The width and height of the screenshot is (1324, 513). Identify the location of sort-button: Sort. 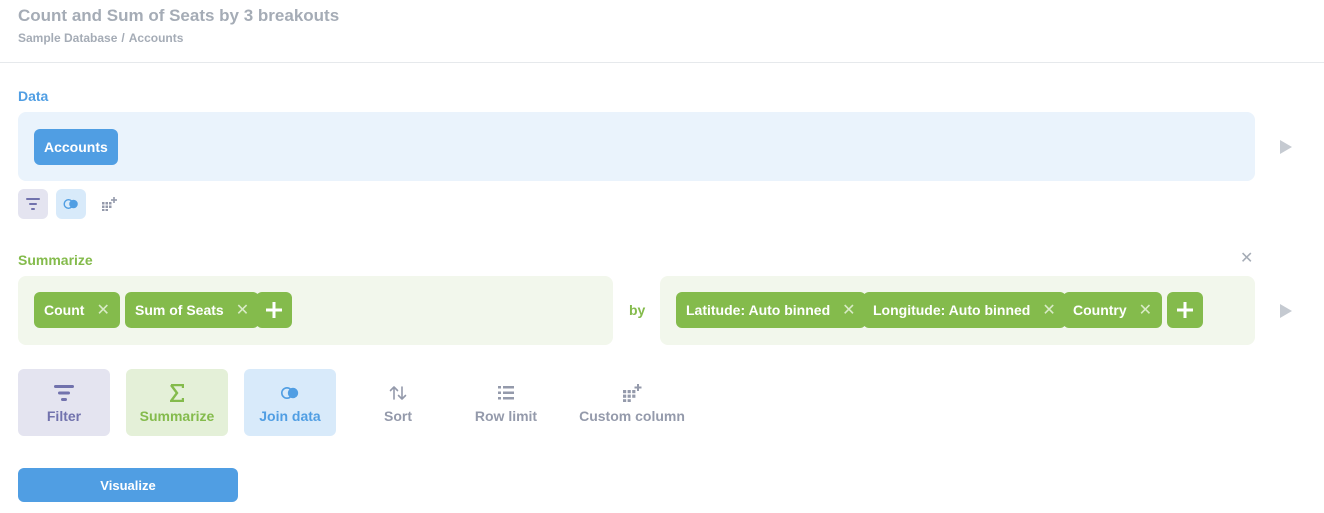
(398, 402).